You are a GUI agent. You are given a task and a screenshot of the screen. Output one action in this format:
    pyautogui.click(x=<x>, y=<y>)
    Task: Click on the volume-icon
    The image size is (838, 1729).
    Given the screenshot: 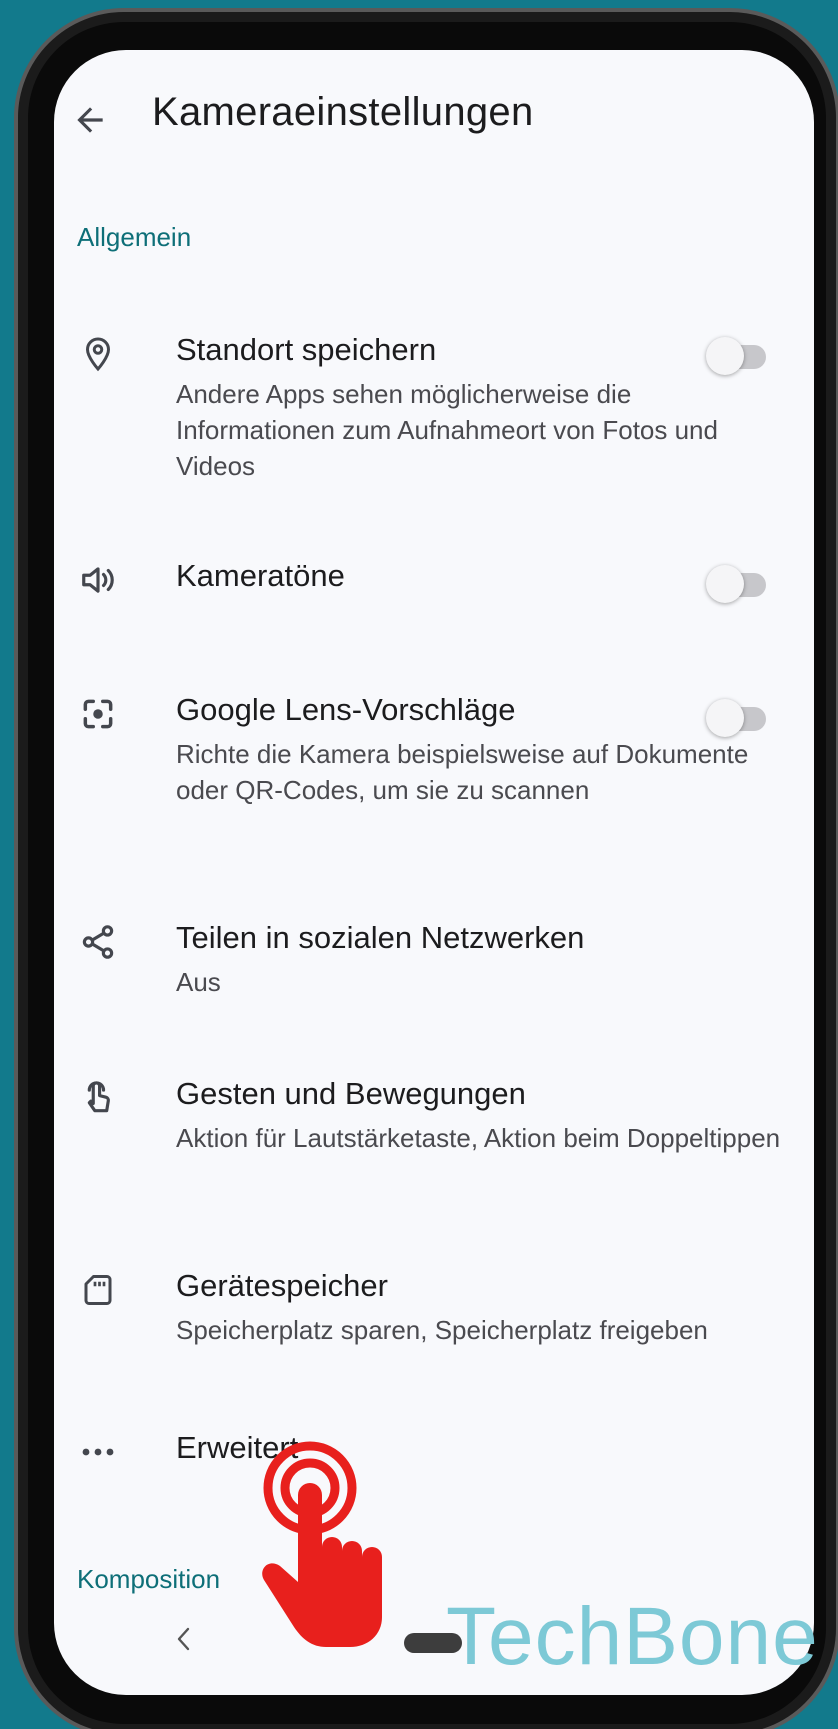 What is the action you would take?
    pyautogui.click(x=98, y=580)
    